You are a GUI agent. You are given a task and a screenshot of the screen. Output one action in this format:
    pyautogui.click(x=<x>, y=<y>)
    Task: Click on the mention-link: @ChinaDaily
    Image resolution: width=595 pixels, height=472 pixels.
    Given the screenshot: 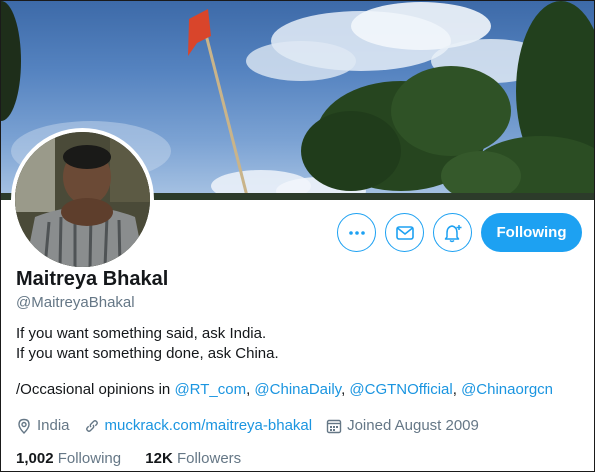 What is the action you would take?
    pyautogui.click(x=297, y=389)
    